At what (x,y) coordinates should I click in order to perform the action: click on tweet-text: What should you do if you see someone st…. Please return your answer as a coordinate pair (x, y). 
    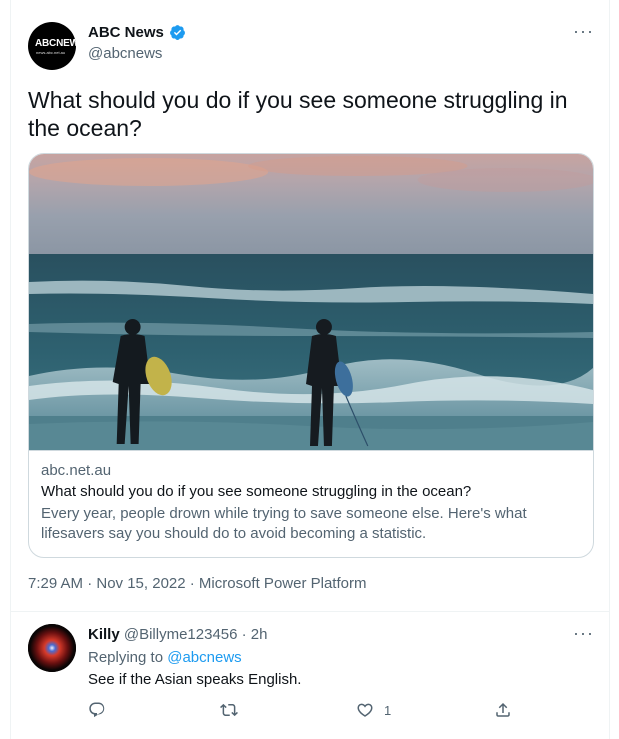
    Looking at the image, I should click on (298, 114).